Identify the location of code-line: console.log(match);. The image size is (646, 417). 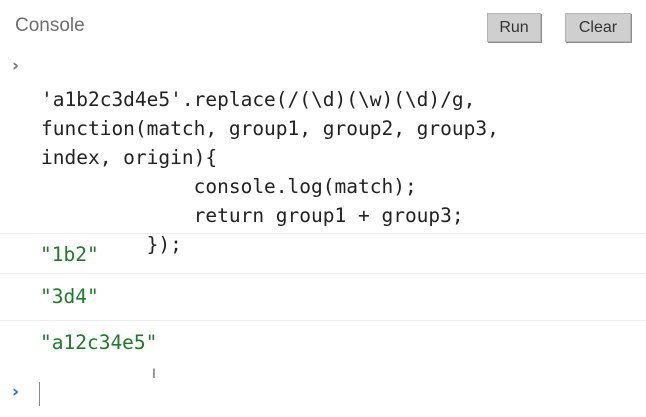
(229, 186).